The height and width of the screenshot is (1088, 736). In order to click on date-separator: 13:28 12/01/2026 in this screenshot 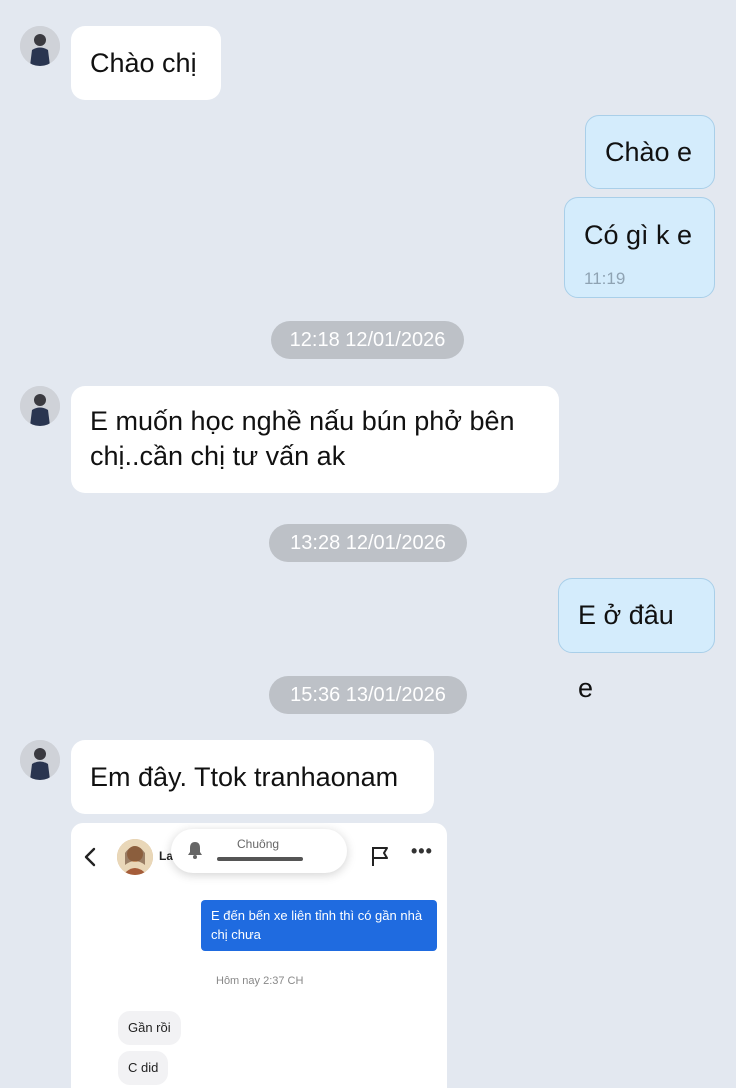, I will do `click(368, 543)`.